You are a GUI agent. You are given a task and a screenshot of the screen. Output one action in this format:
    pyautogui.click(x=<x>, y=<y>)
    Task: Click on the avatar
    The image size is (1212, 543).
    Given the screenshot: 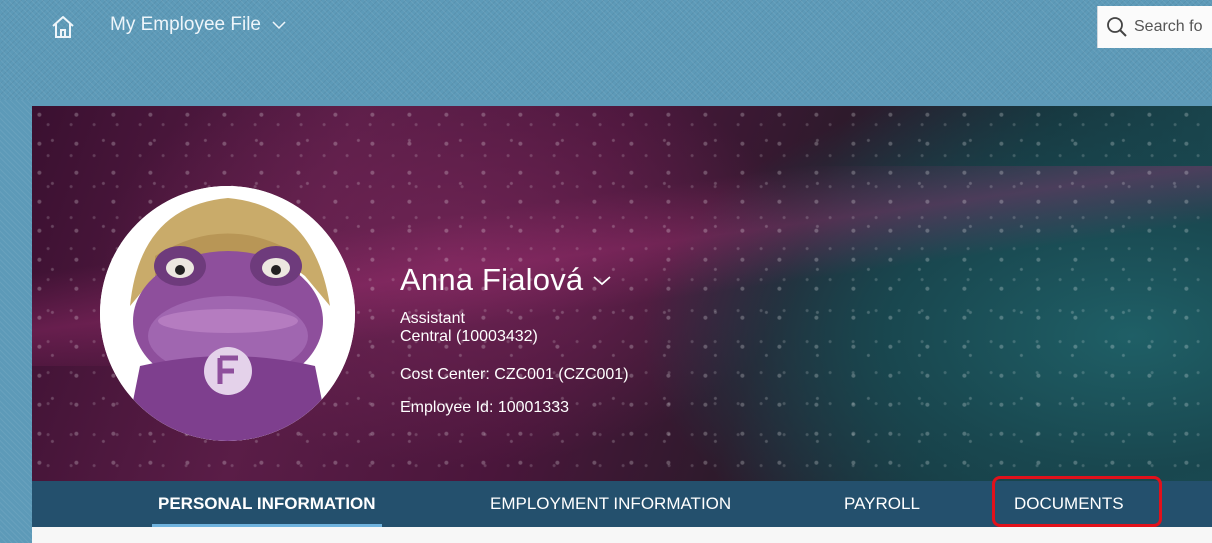 What is the action you would take?
    pyautogui.click(x=227, y=313)
    